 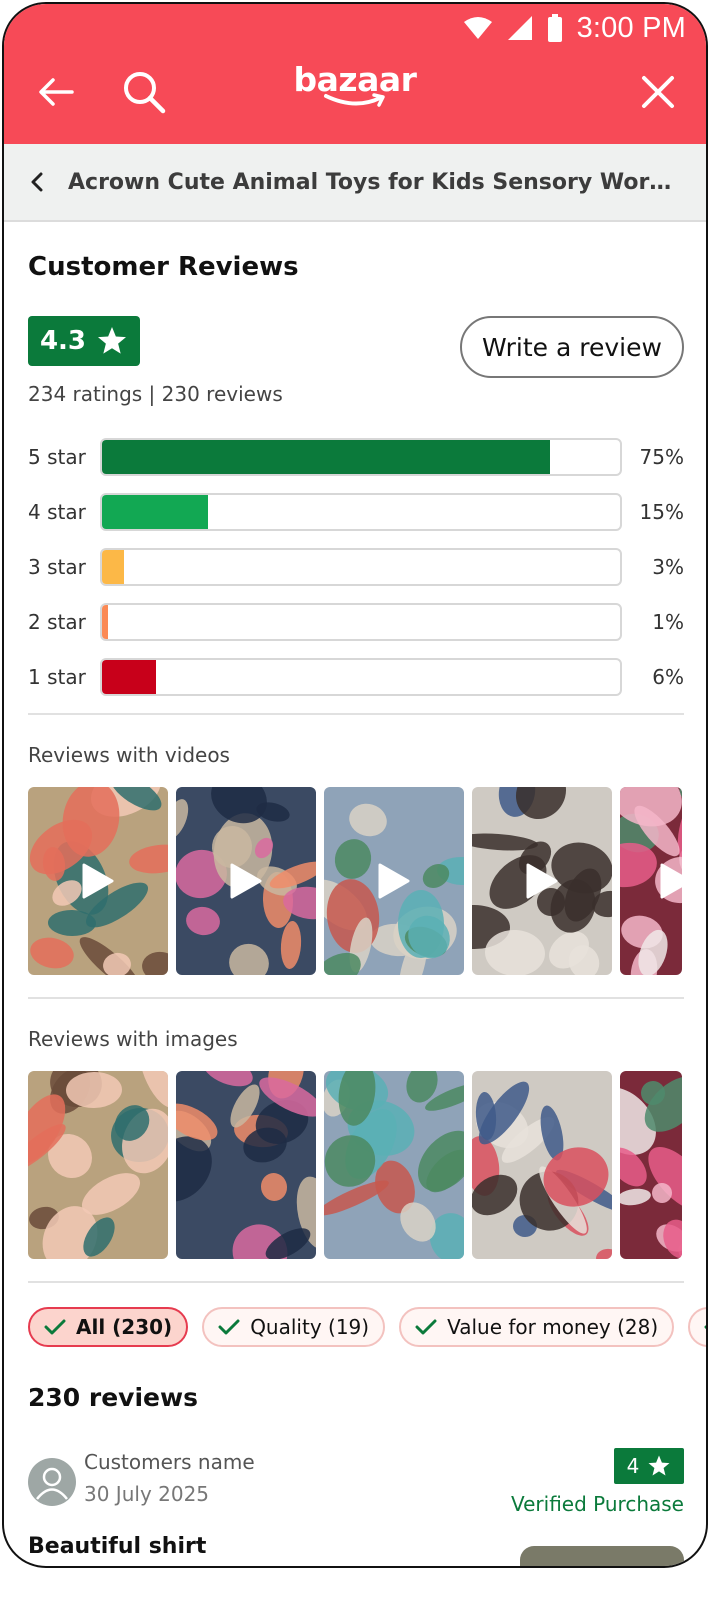 What do you see at coordinates (169, 1462) in the screenshot?
I see `reviewer-name: Customers name` at bounding box center [169, 1462].